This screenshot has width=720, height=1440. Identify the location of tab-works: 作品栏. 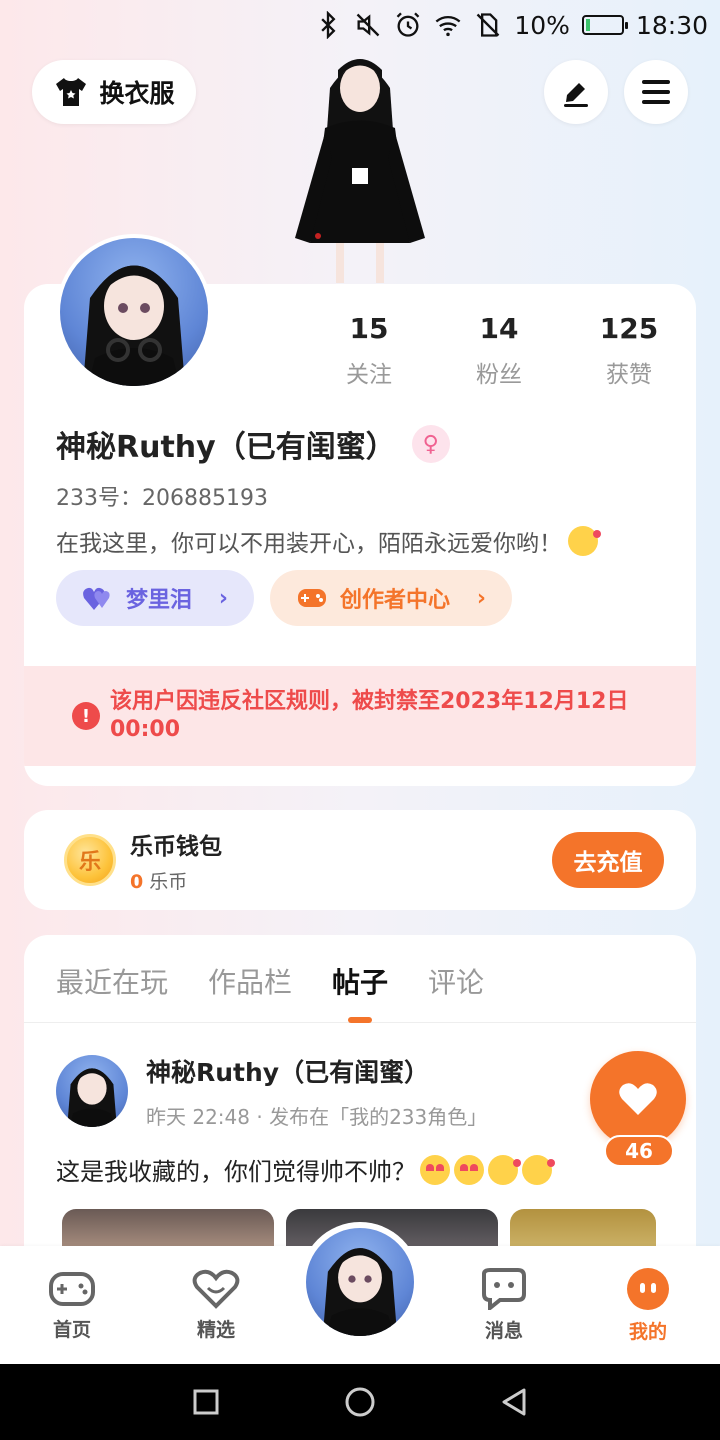
(250, 992).